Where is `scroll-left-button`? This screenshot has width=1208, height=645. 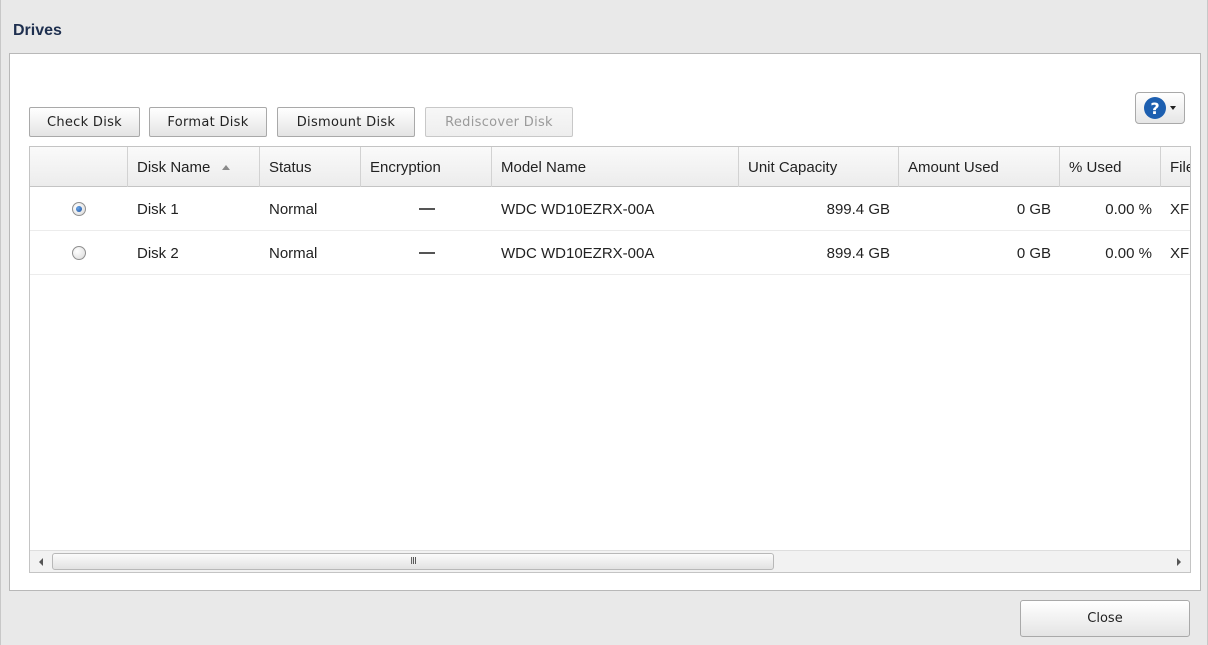 scroll-left-button is located at coordinates (41, 561).